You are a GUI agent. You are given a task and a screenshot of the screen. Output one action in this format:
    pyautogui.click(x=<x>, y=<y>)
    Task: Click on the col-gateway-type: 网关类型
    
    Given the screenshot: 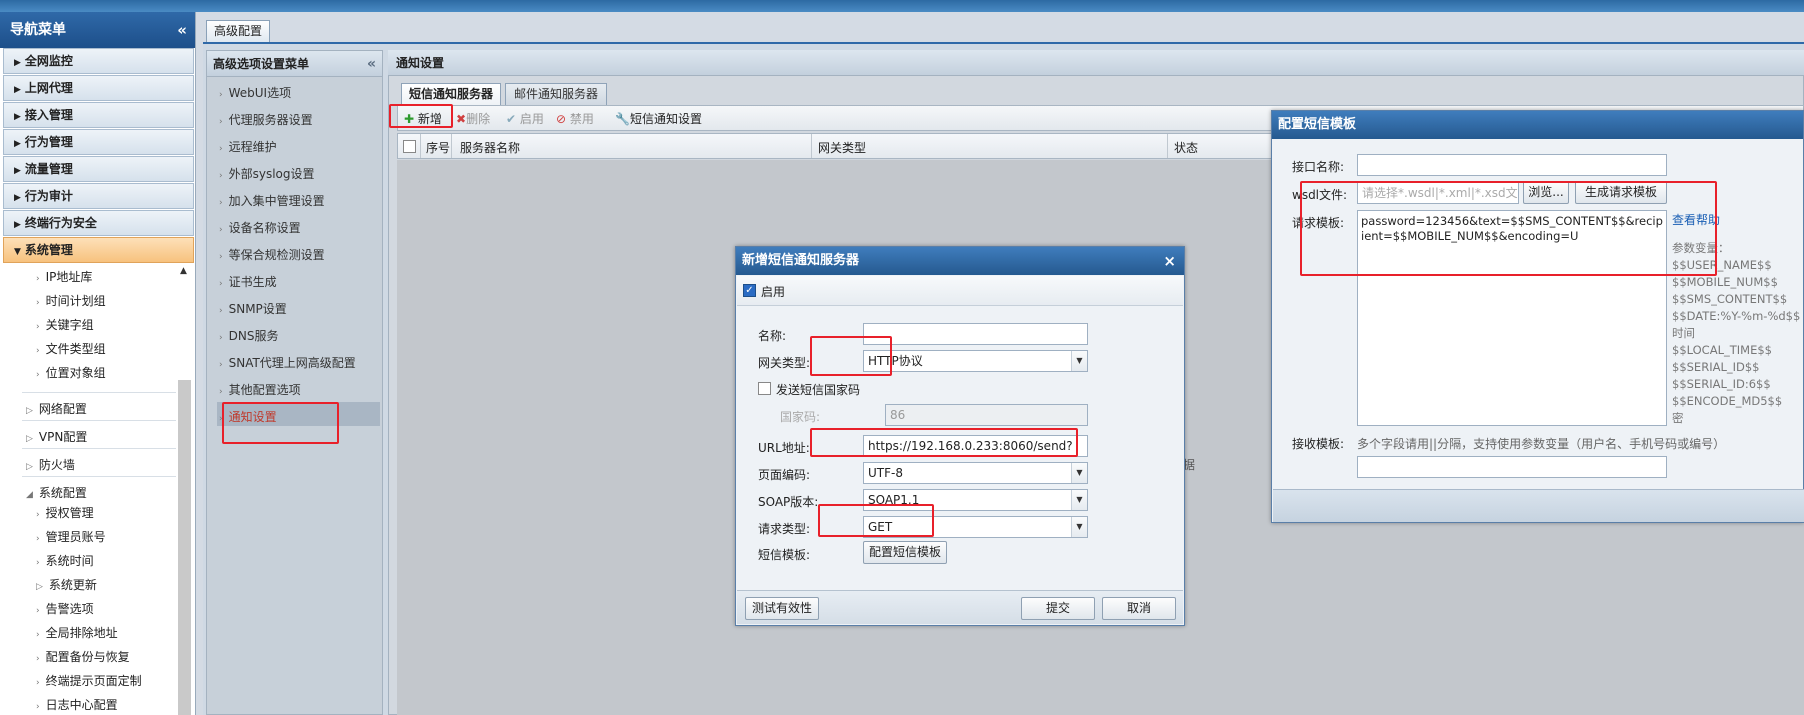 What is the action you would take?
    pyautogui.click(x=842, y=147)
    